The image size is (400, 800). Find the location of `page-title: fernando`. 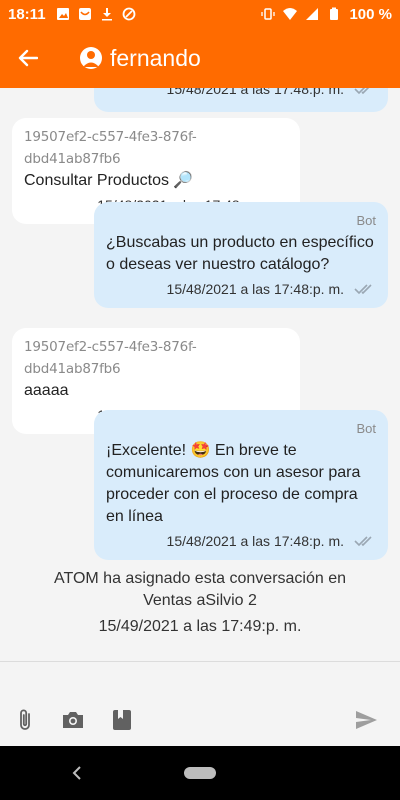

page-title: fernando is located at coordinates (155, 57).